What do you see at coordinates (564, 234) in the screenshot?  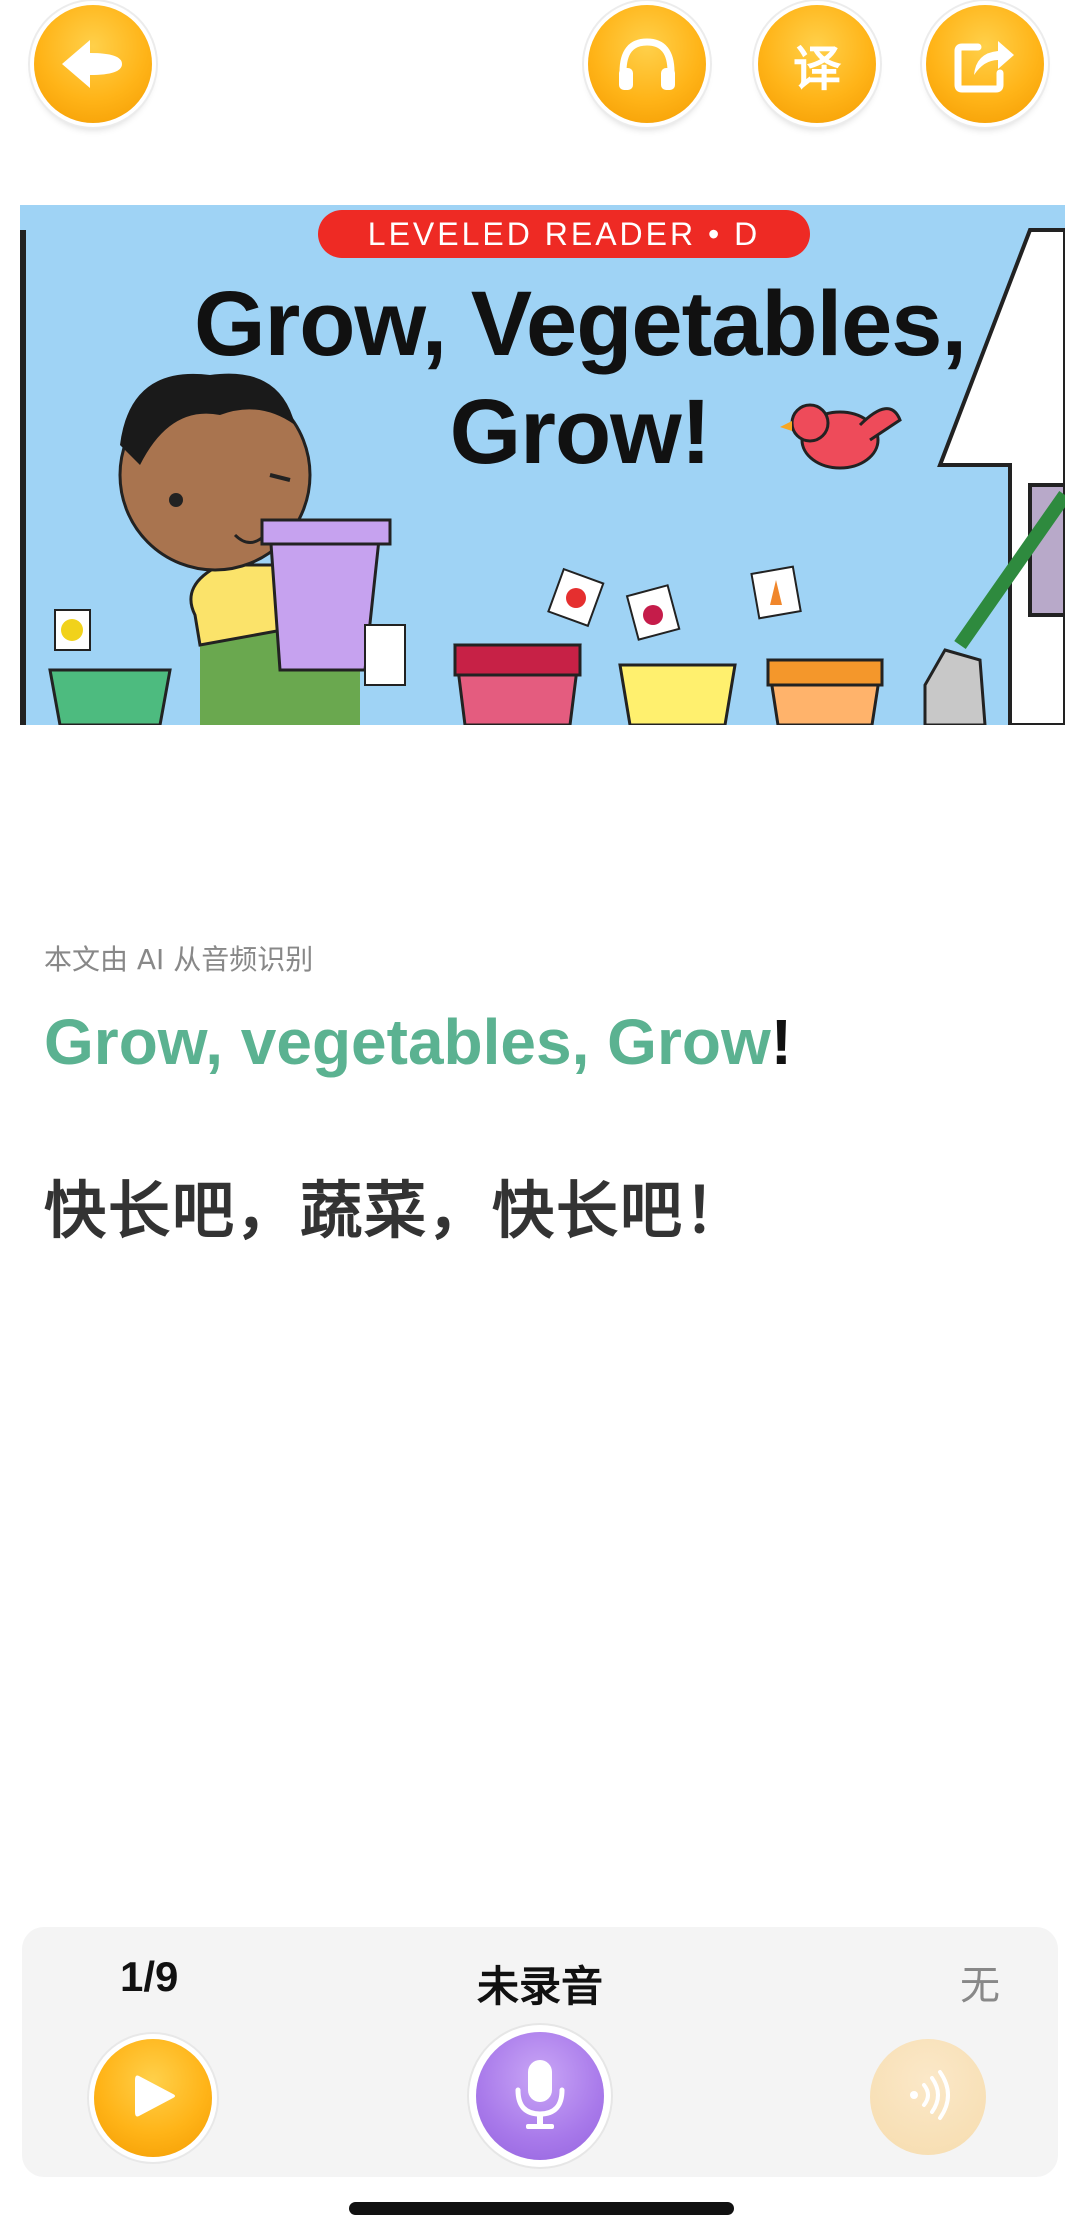 I see `leveled-reader-badge: LEVELED READER • D` at bounding box center [564, 234].